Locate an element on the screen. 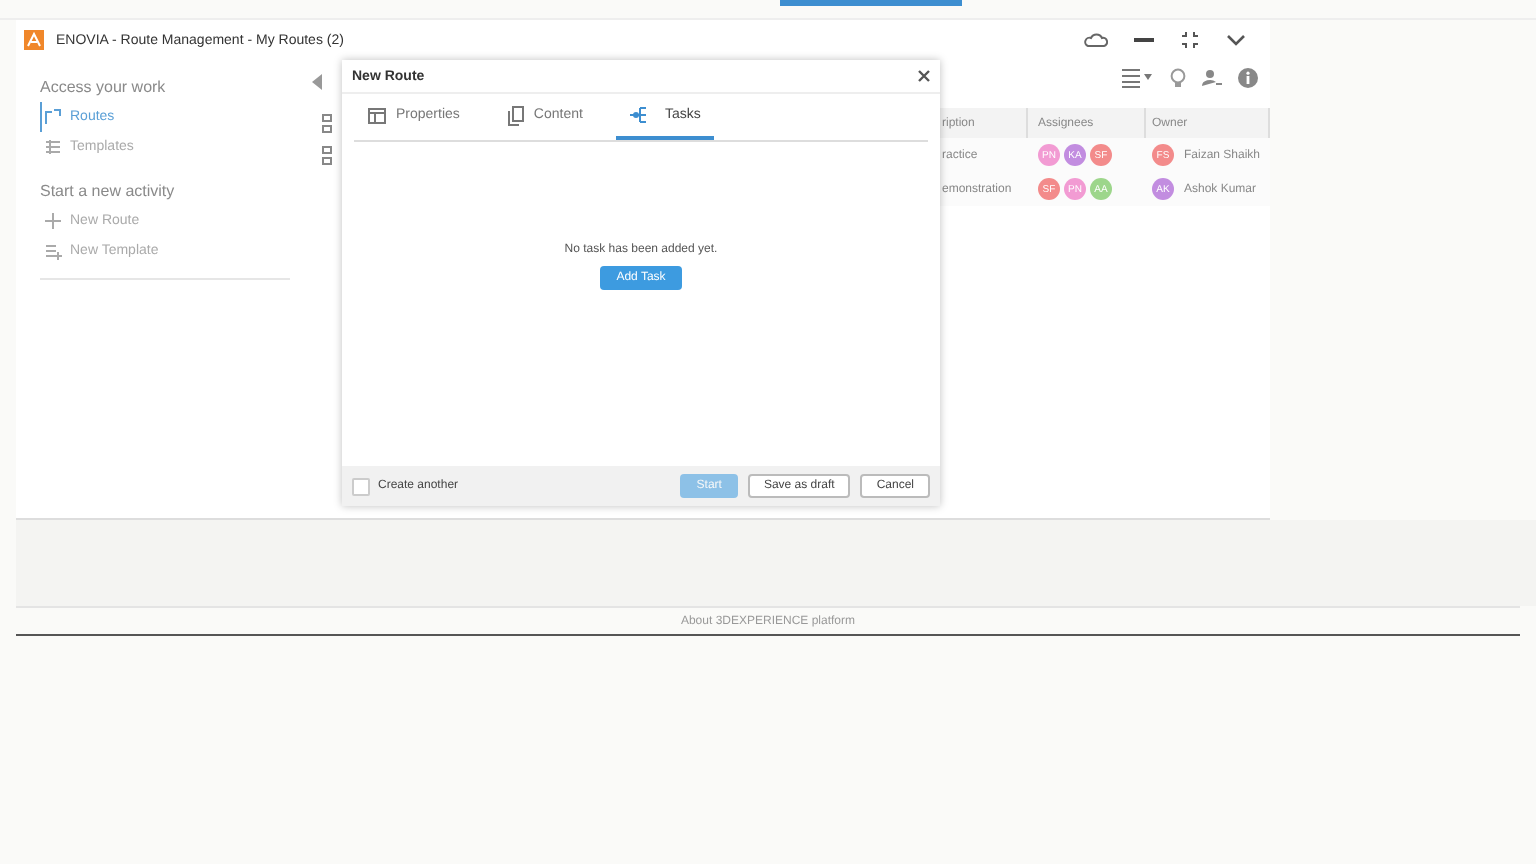 Image resolution: width=1536 pixels, height=864 pixels. app-logo-icon is located at coordinates (34, 40).